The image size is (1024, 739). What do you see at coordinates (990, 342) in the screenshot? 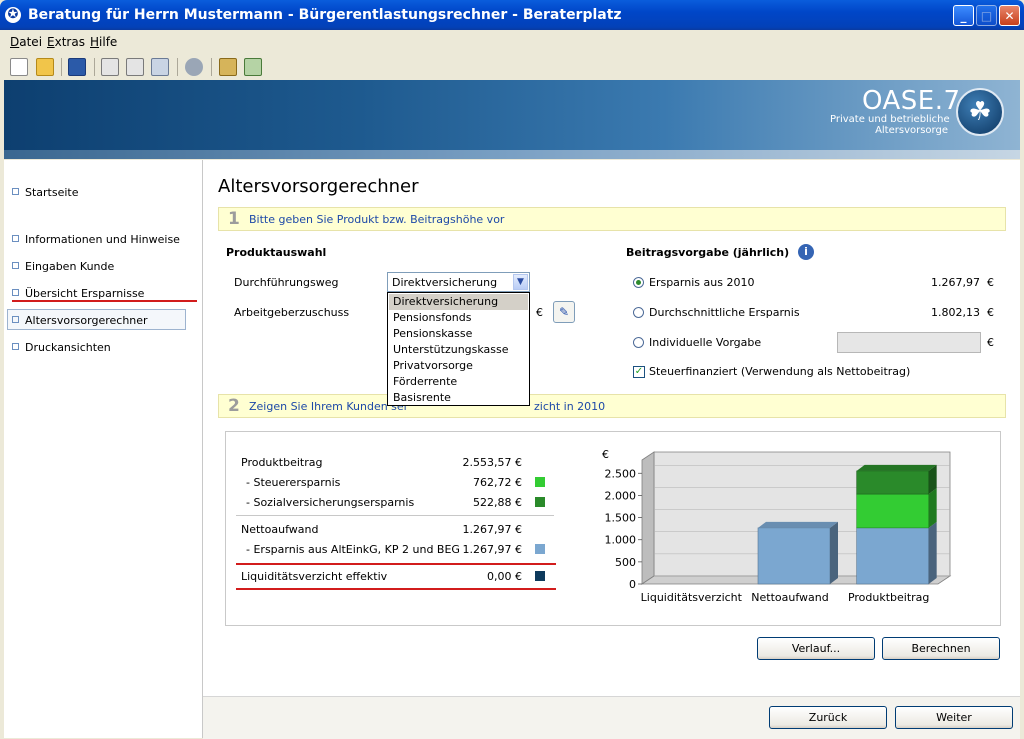
I see `individuelle-vorgabe-currency: €` at bounding box center [990, 342].